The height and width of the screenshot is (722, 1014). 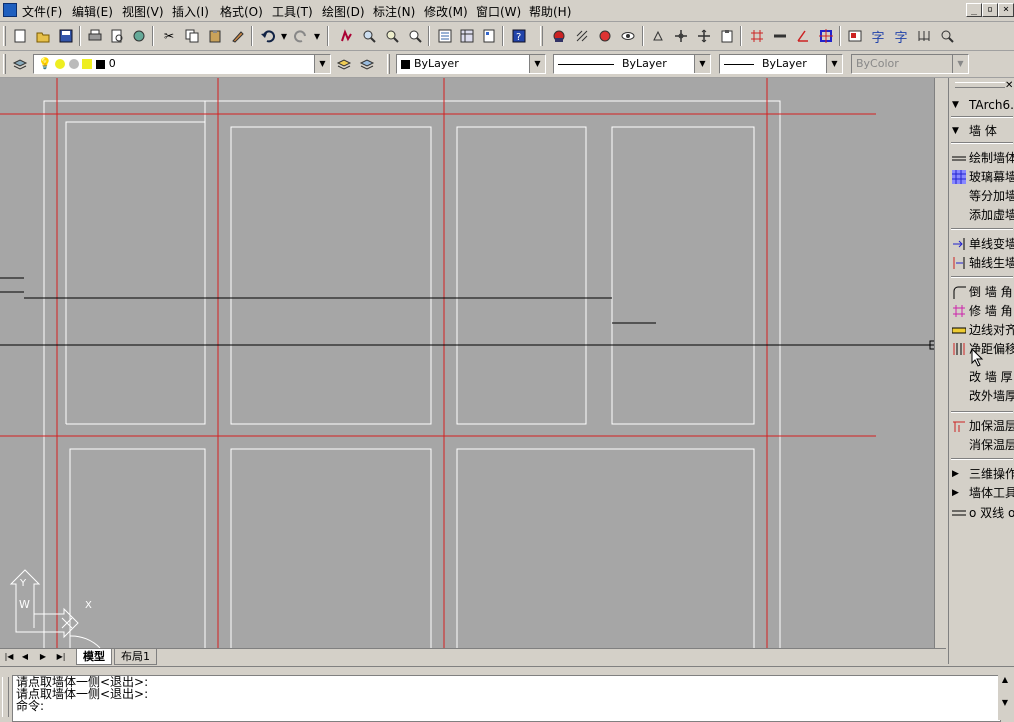 What do you see at coordinates (781, 64) in the screenshot?
I see `lineweight-dropdown: ByLayer ▼` at bounding box center [781, 64].